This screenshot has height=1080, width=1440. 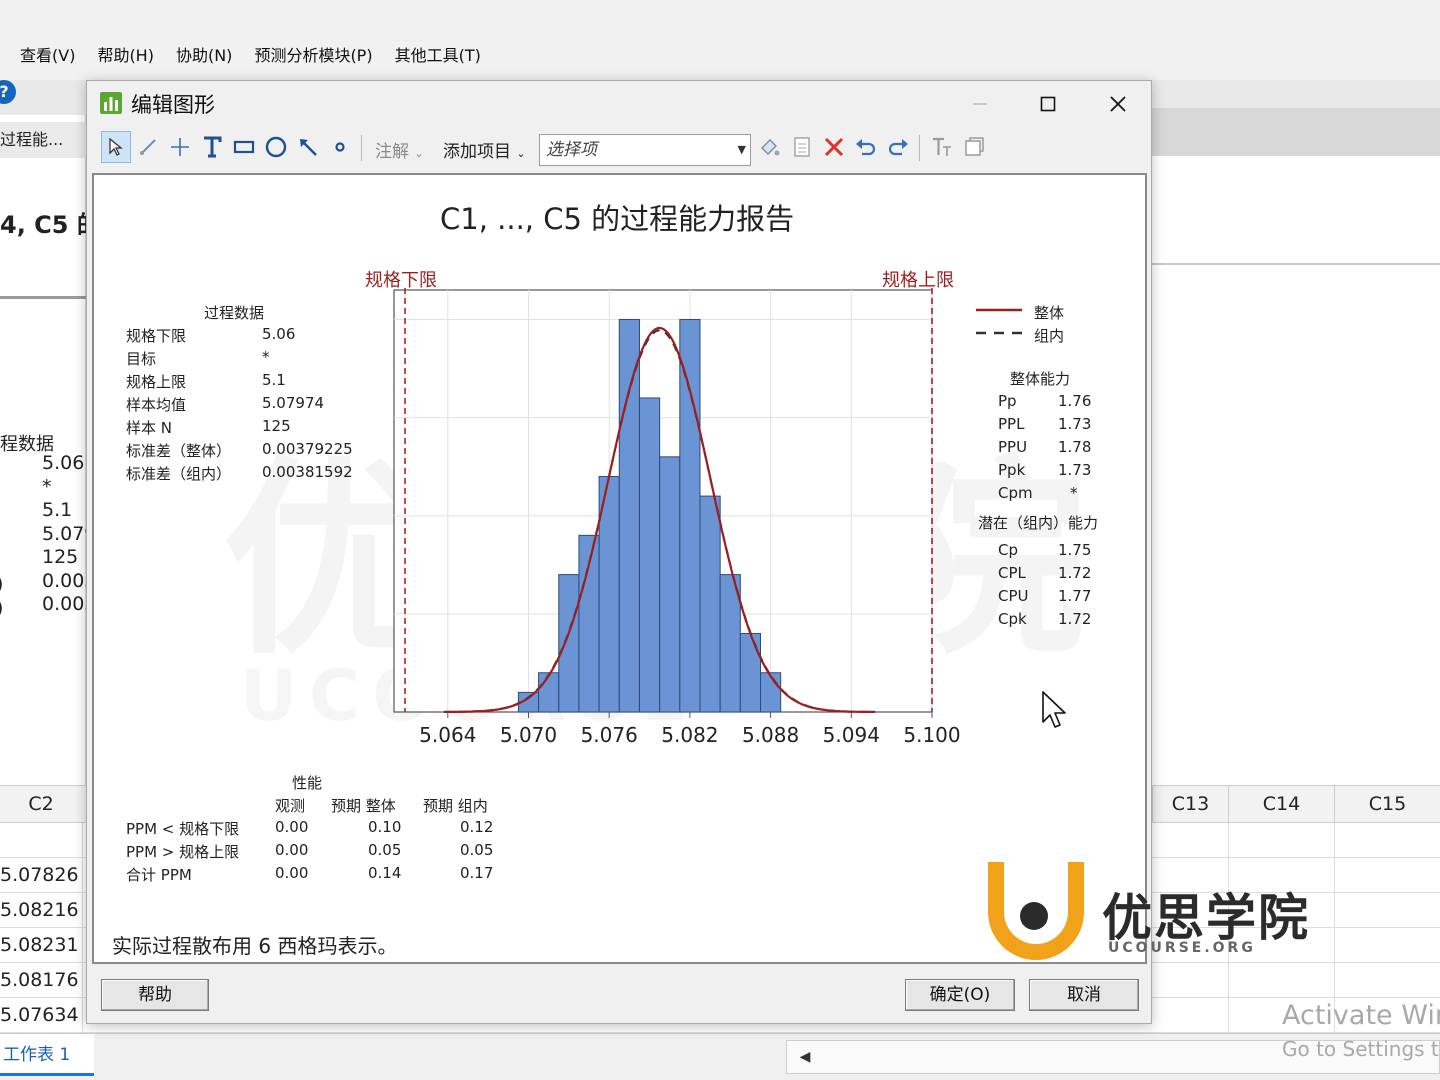 I want to click on divider, so click(x=43, y=297).